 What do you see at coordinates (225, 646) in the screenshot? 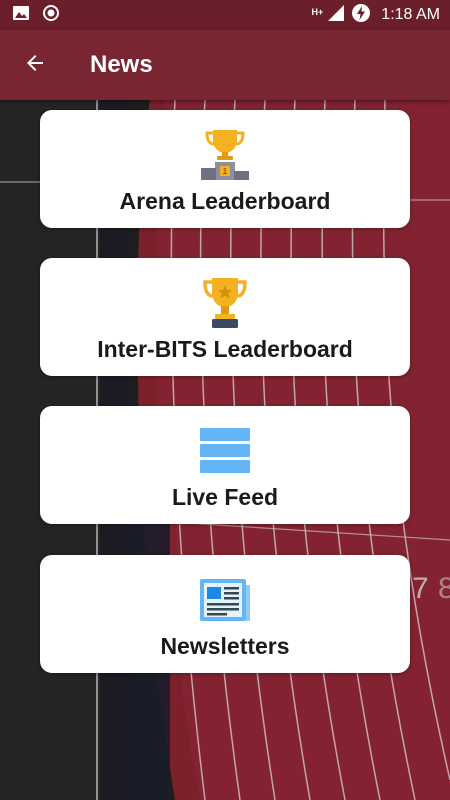
I see `card-label: Newsletters` at bounding box center [225, 646].